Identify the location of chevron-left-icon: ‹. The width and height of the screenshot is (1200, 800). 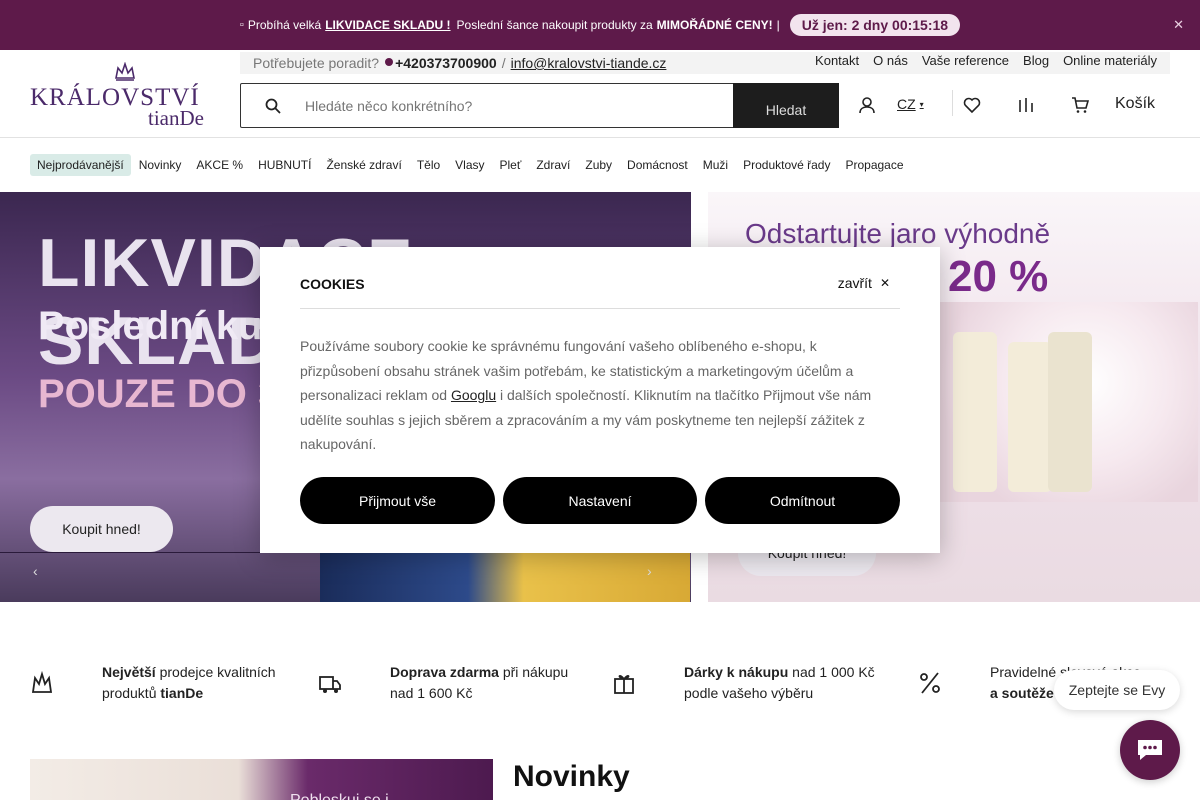
(35, 571).